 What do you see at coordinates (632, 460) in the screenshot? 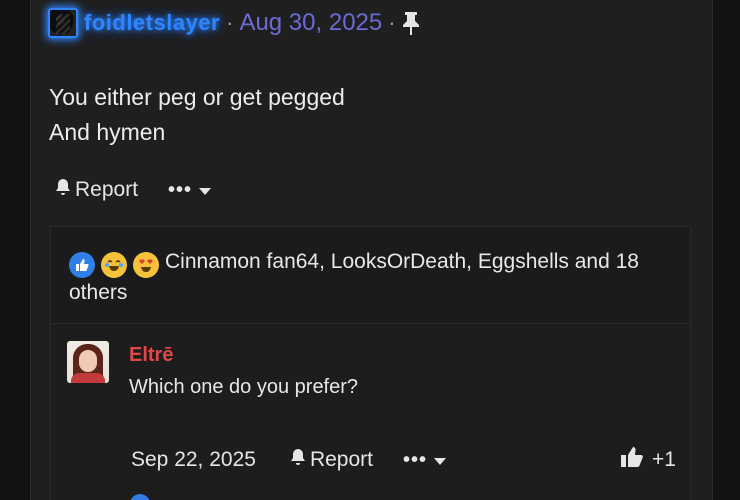
I see `thumbs-up-icon` at bounding box center [632, 460].